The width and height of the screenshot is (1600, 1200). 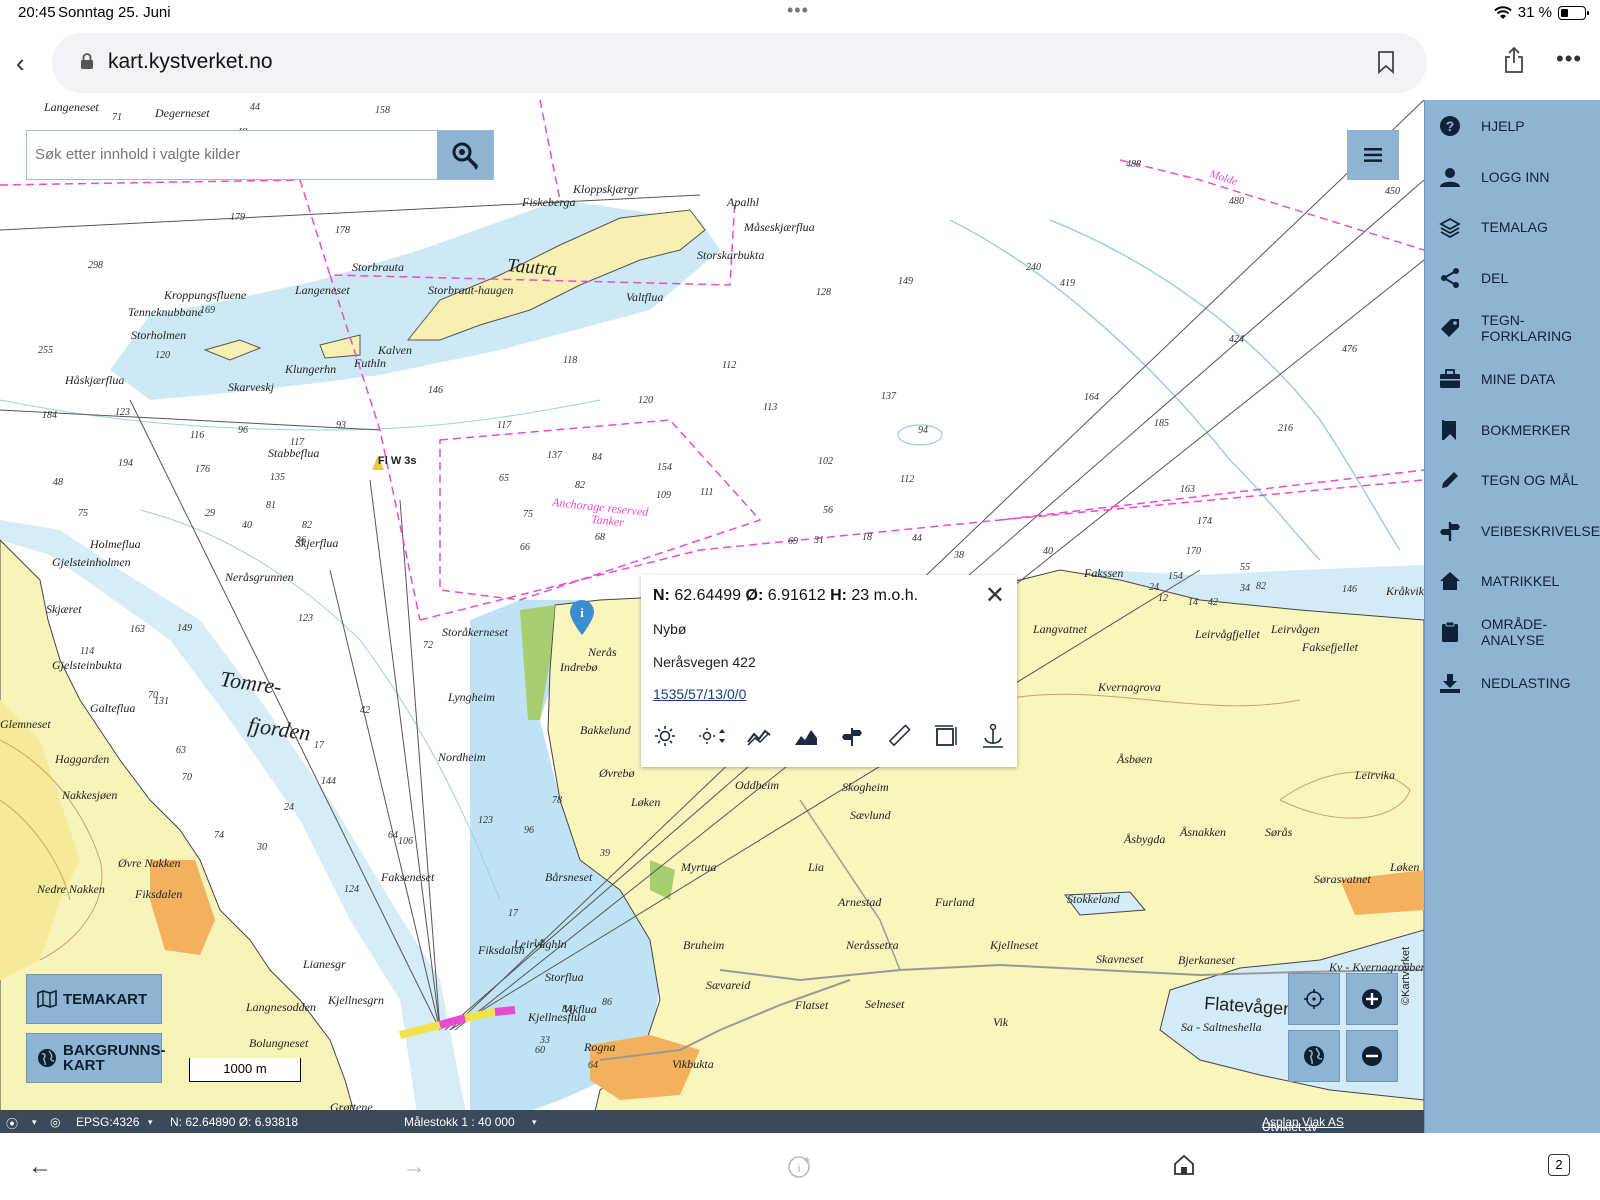 What do you see at coordinates (227, 154) in the screenshot?
I see `search-input` at bounding box center [227, 154].